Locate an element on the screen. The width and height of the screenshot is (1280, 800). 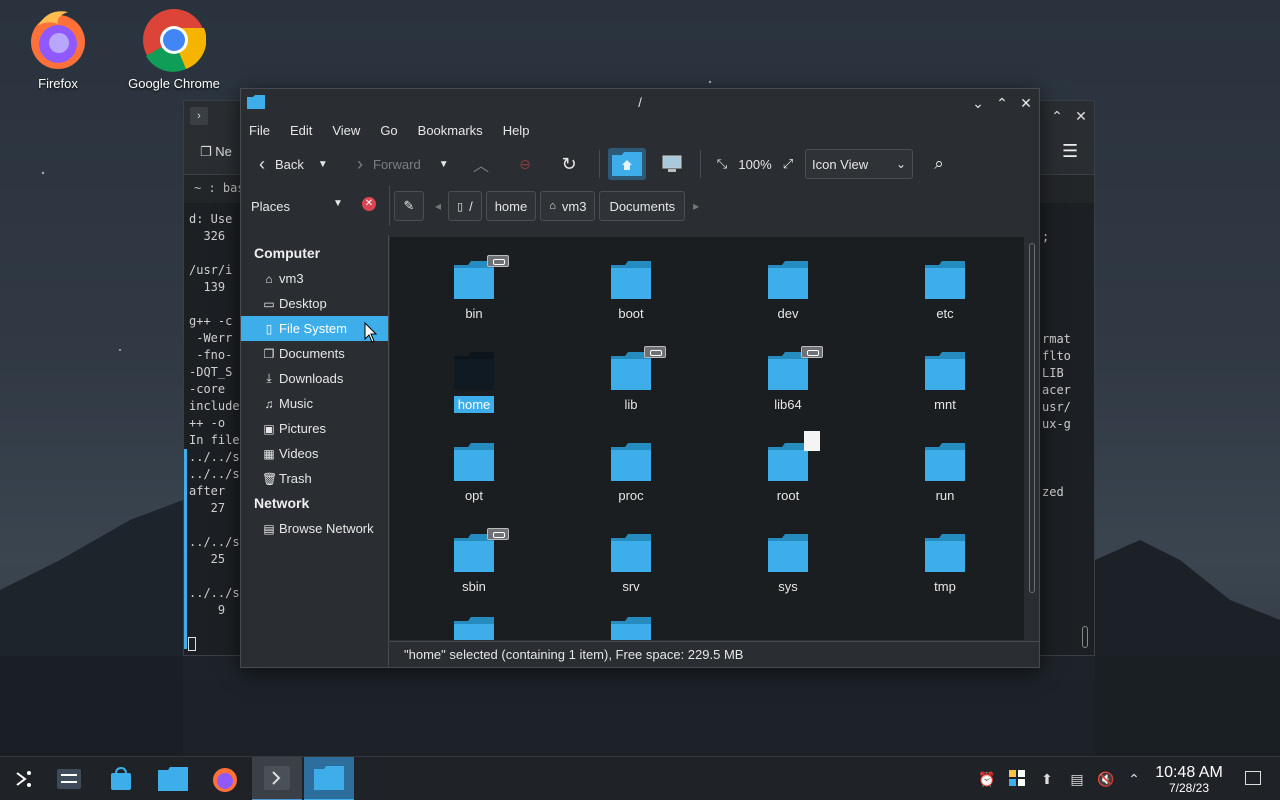
konsole-task is located at coordinates (277, 778).